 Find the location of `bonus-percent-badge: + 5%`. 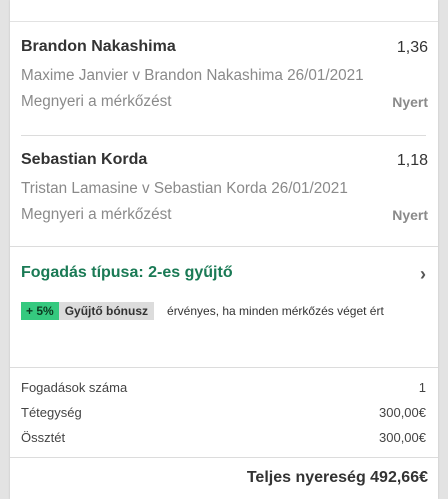

bonus-percent-badge: + 5% is located at coordinates (40, 311).